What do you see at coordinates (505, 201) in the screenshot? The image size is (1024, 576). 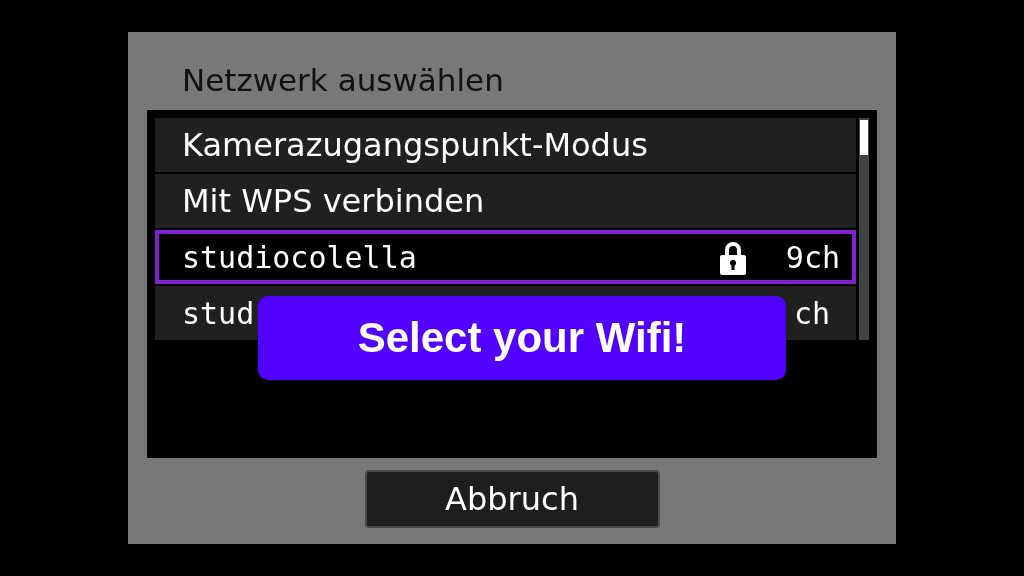 I see `menu-item: Mit WPS verbinden` at bounding box center [505, 201].